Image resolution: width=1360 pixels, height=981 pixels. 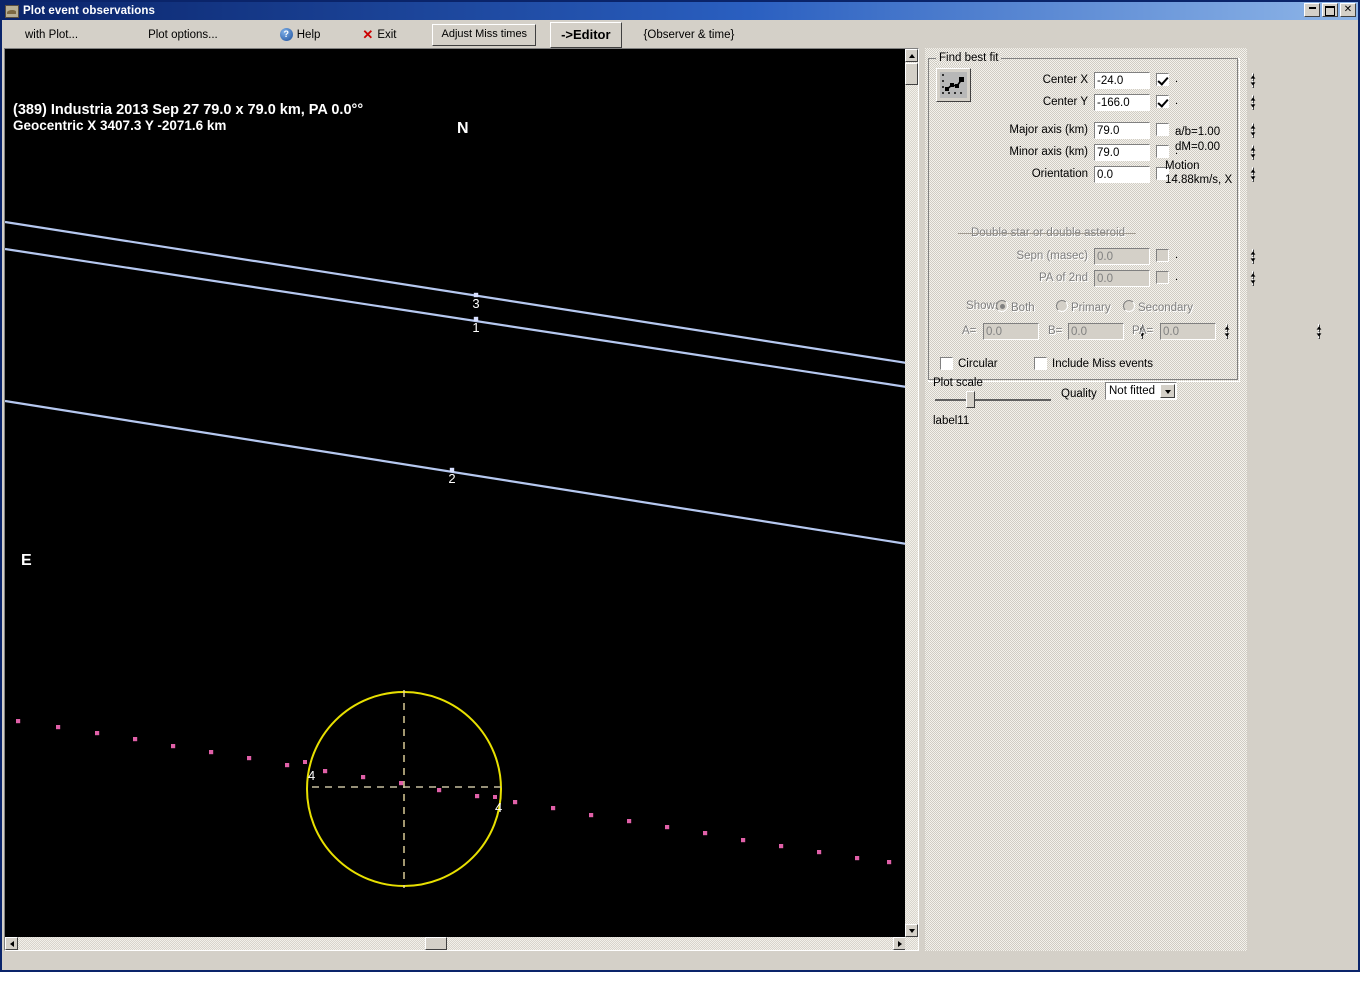 I want to click on include-miss-events-label: Include Miss events, so click(x=1102, y=364).